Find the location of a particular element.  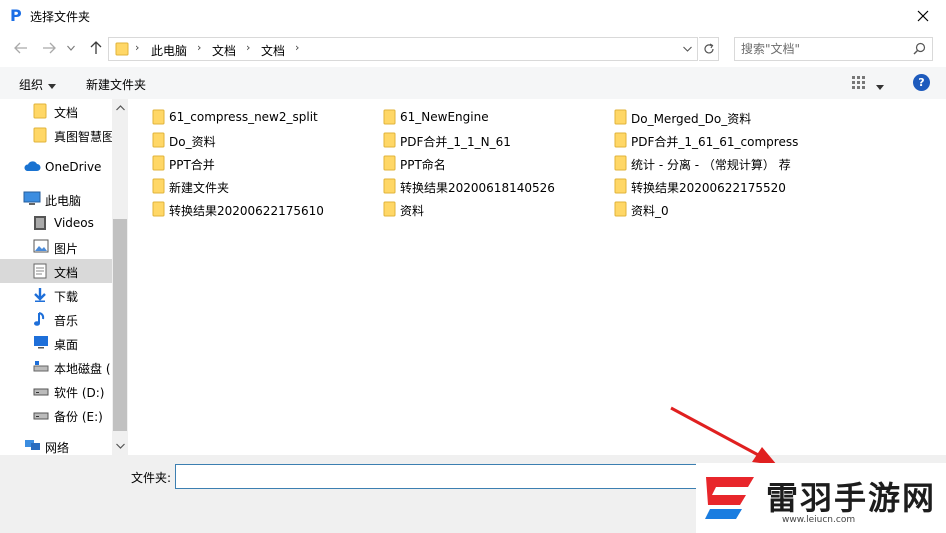

search-box is located at coordinates (833, 49).